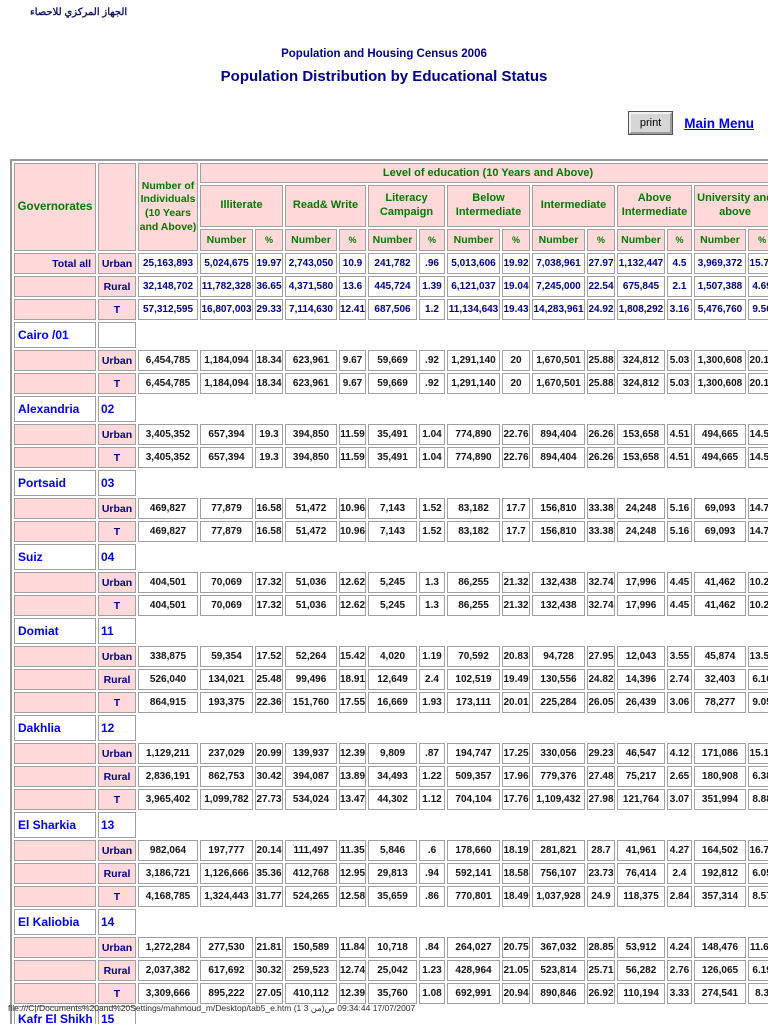 The height and width of the screenshot is (1024, 768). I want to click on governorate-code: 12, so click(117, 728).